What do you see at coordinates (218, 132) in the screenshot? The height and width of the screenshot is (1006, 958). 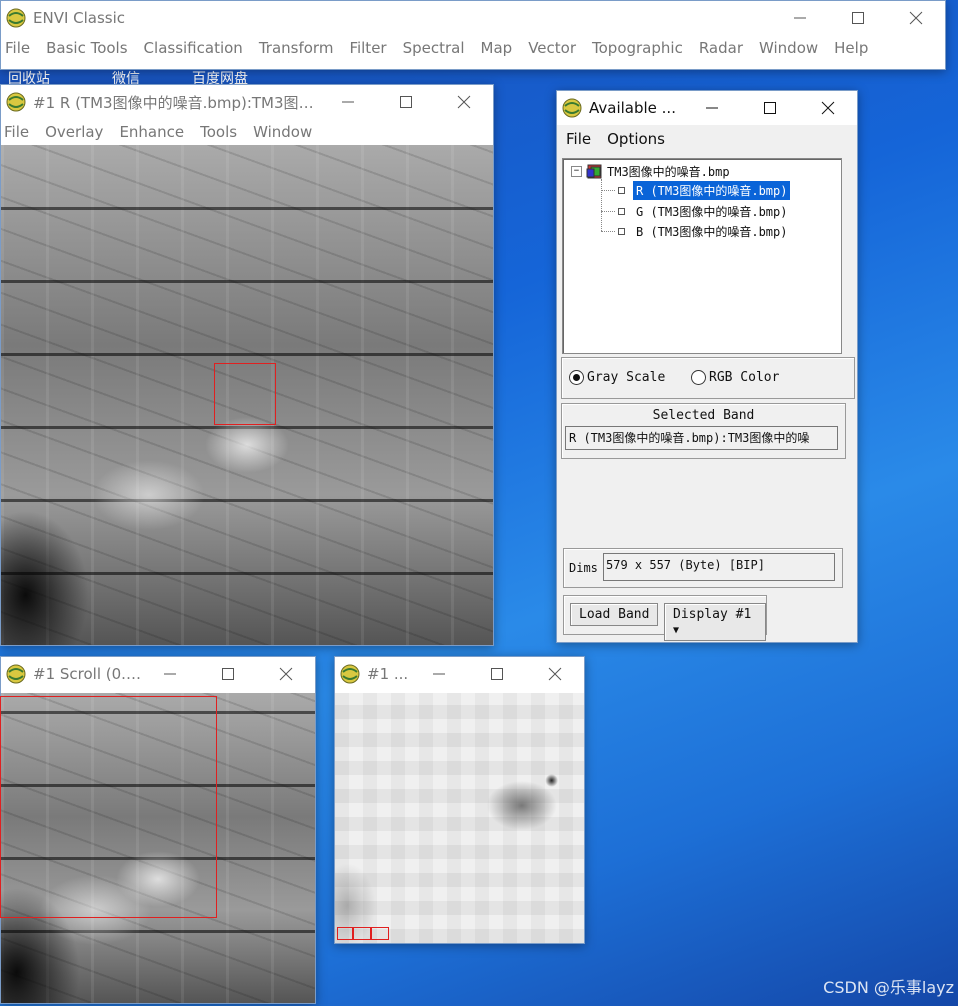 I see `image-menu-tools: Tools` at bounding box center [218, 132].